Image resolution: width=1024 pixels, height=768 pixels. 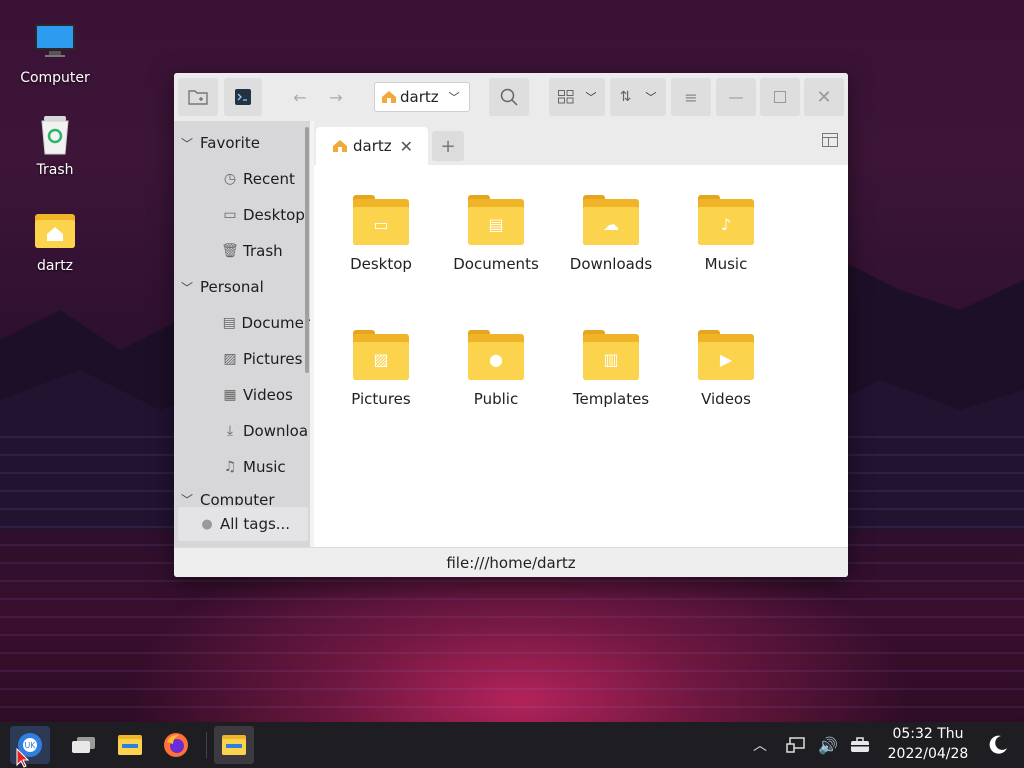 I want to click on maximize-button, so click(x=780, y=97).